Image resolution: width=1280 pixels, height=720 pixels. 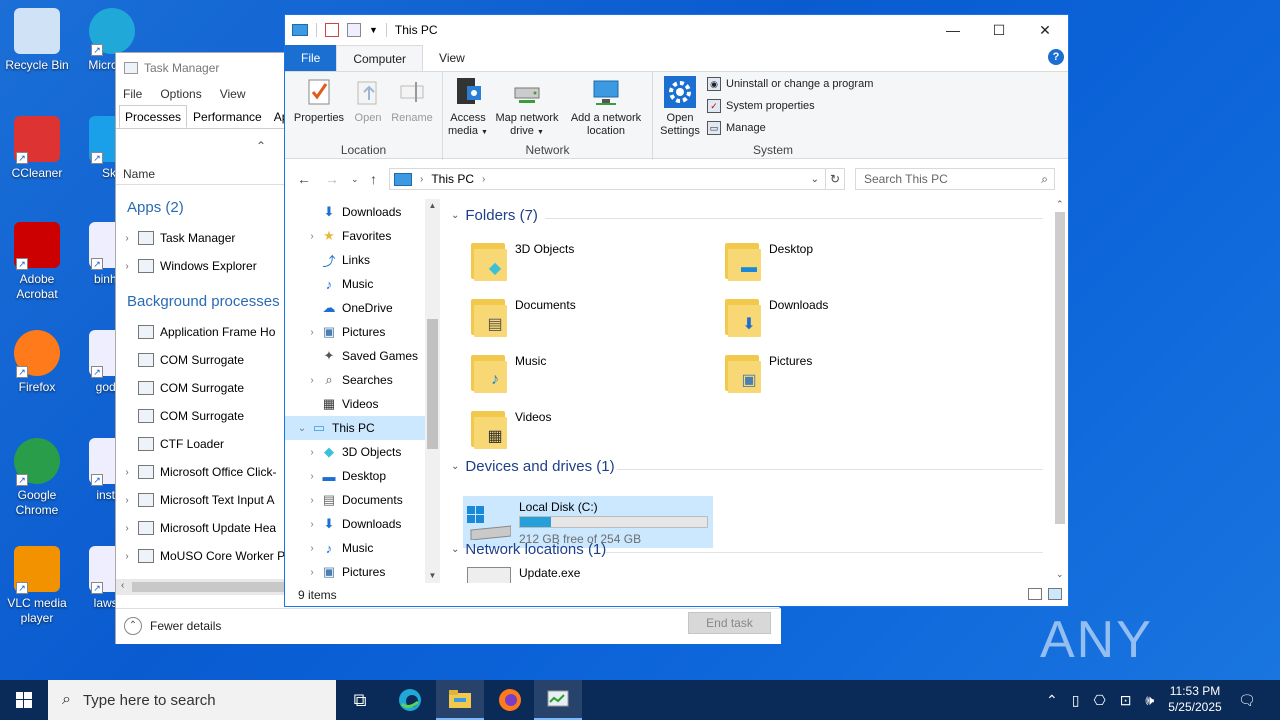 What do you see at coordinates (999, 30) in the screenshot?
I see `maximize-button: ☐` at bounding box center [999, 30].